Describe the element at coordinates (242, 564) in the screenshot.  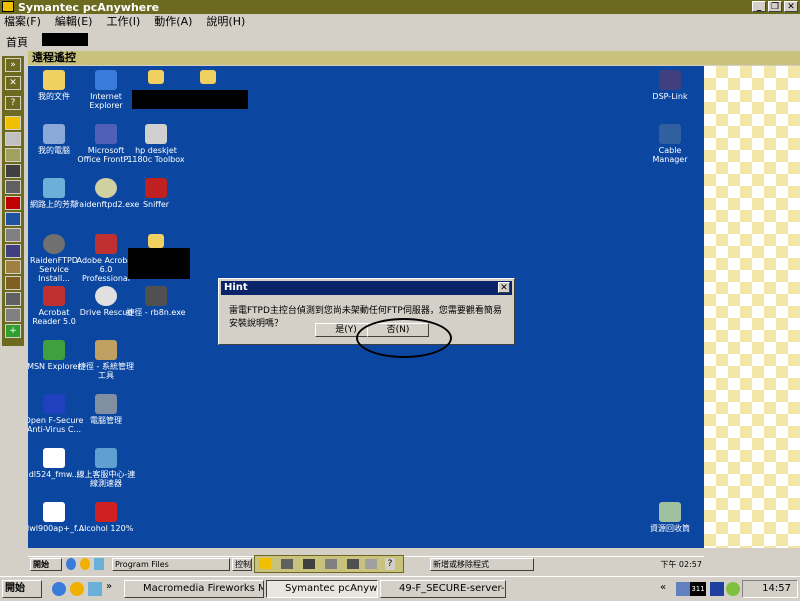
I see `remote-task-control: 控制` at that location.